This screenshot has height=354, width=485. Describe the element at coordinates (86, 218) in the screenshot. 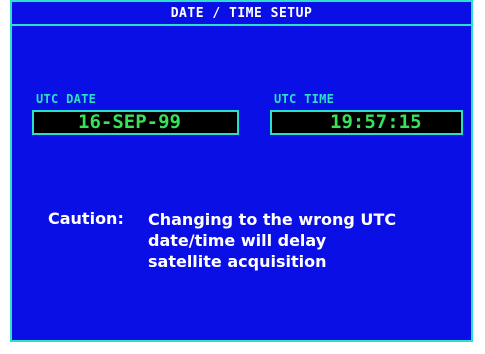

I see `caution-label: Caution:` at that location.